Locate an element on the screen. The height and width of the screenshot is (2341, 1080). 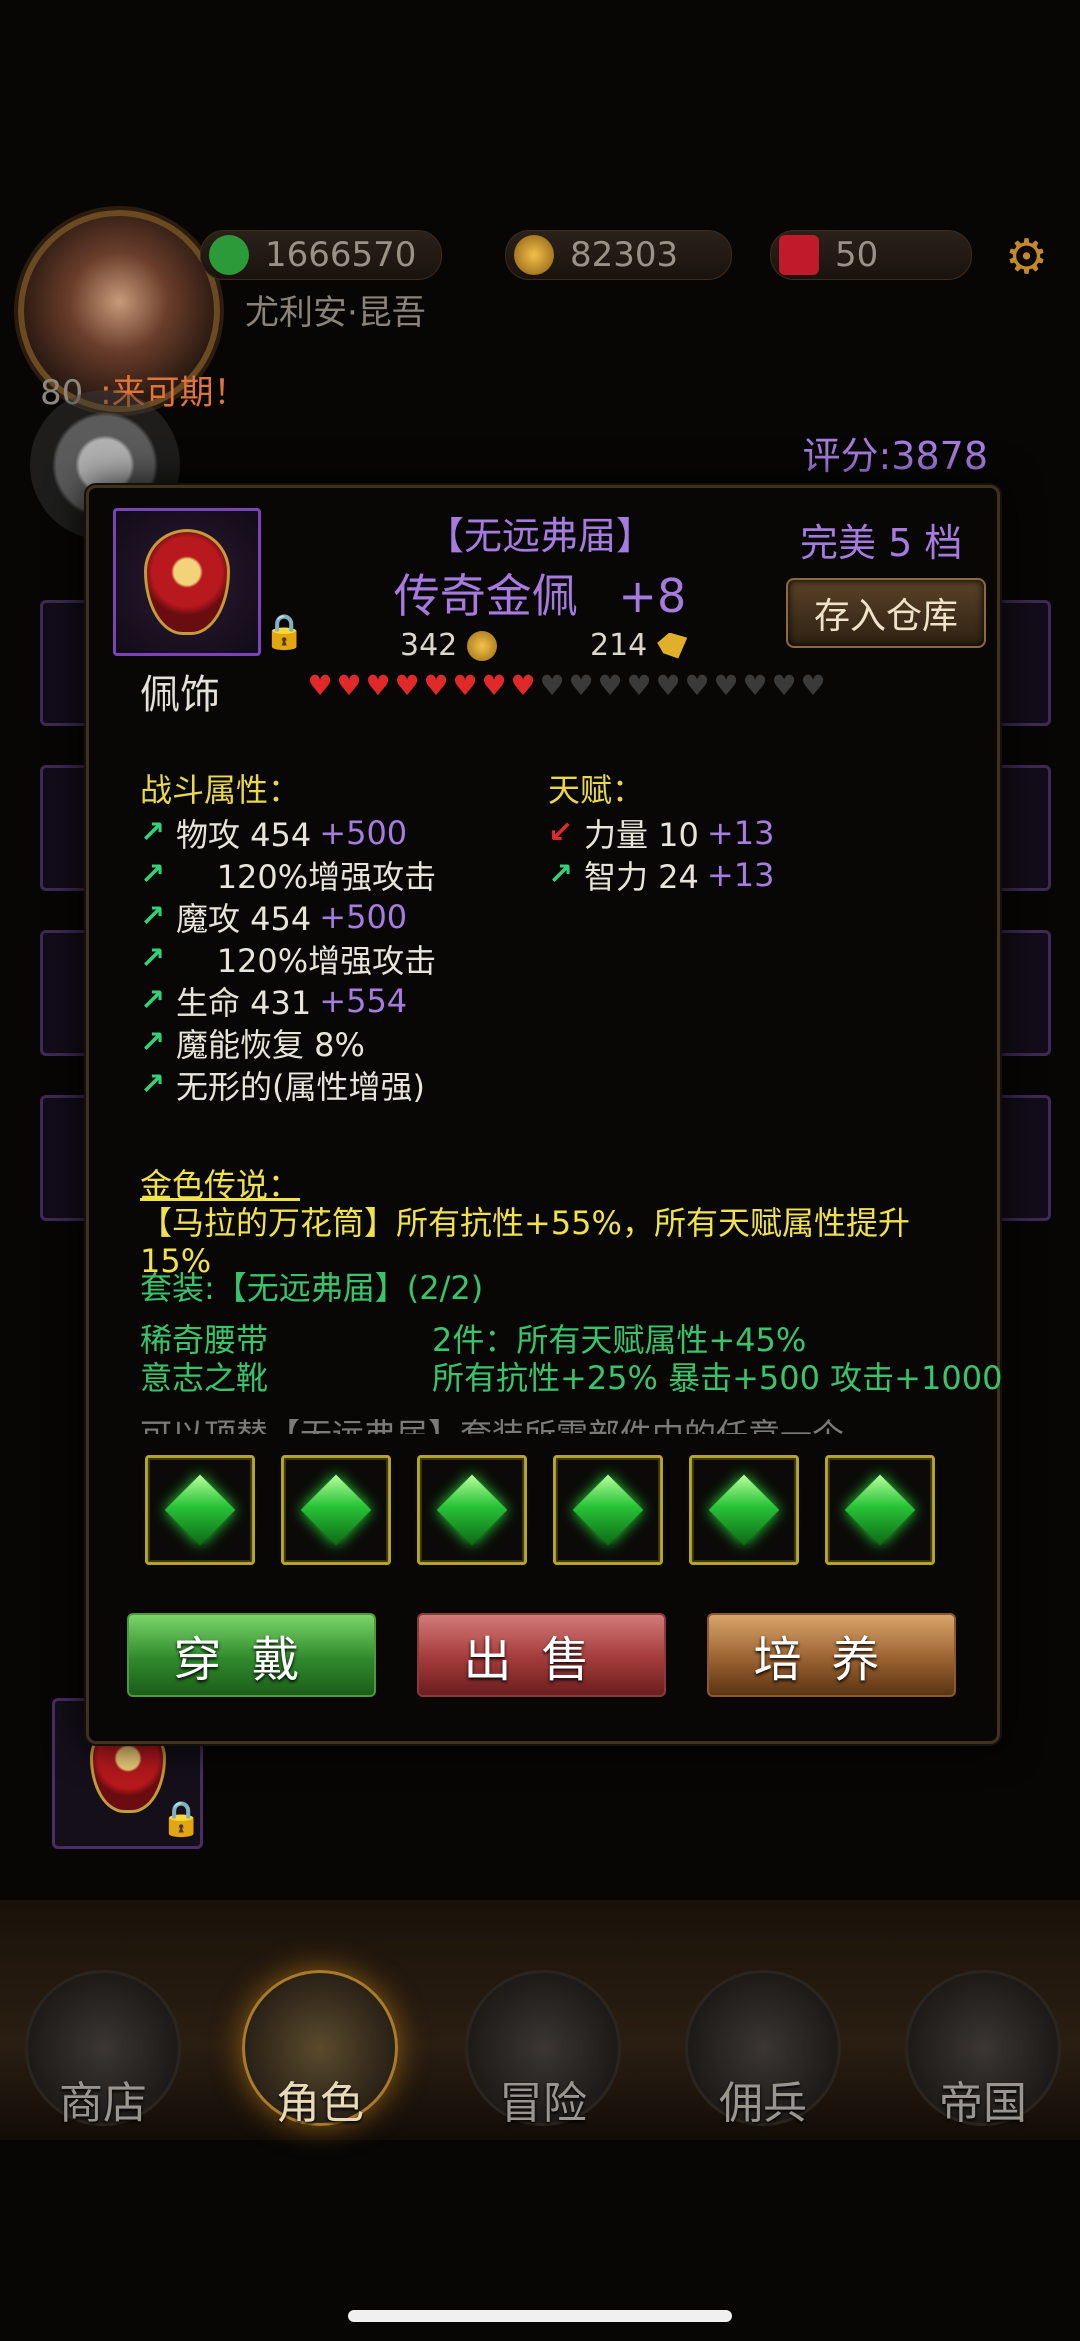
stat-row: ↗ 物攻 454 +500 is located at coordinates (273, 833).